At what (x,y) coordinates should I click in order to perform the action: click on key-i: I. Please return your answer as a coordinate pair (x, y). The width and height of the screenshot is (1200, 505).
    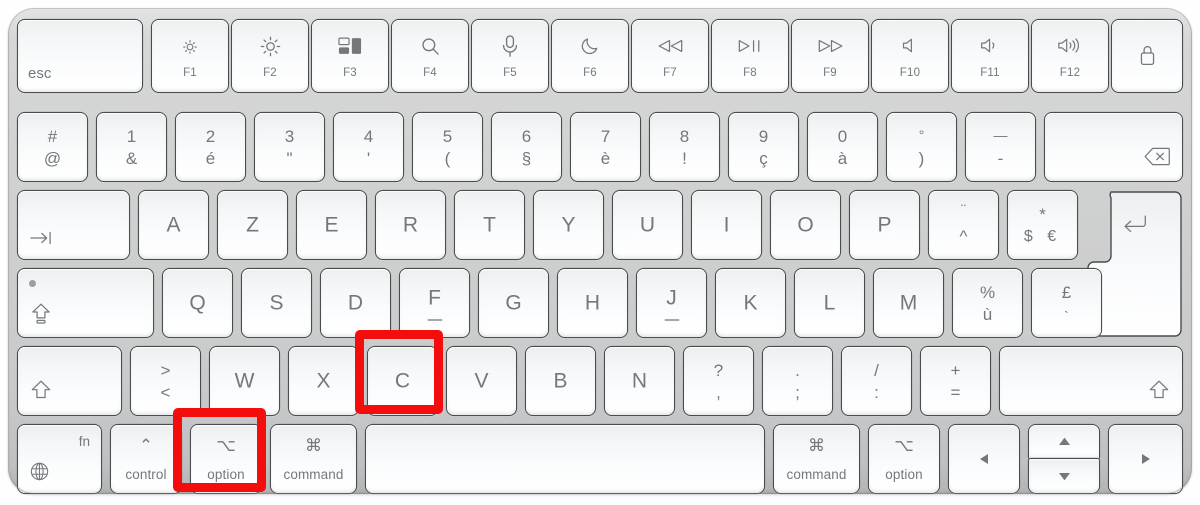
    Looking at the image, I should click on (726, 225).